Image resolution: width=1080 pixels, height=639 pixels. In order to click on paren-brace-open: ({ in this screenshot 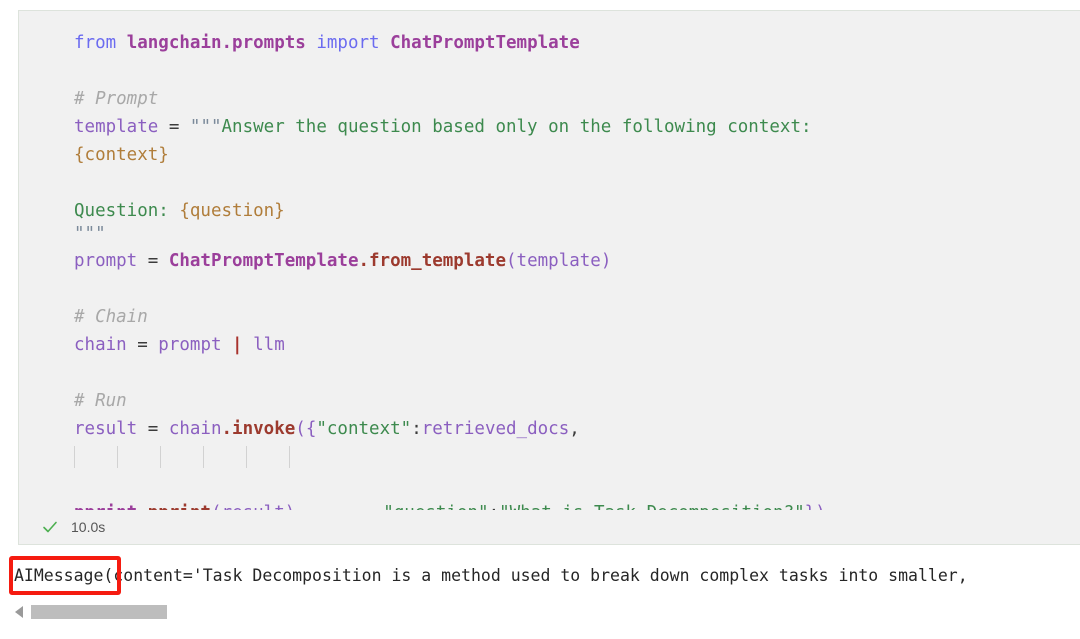, I will do `click(306, 429)`.